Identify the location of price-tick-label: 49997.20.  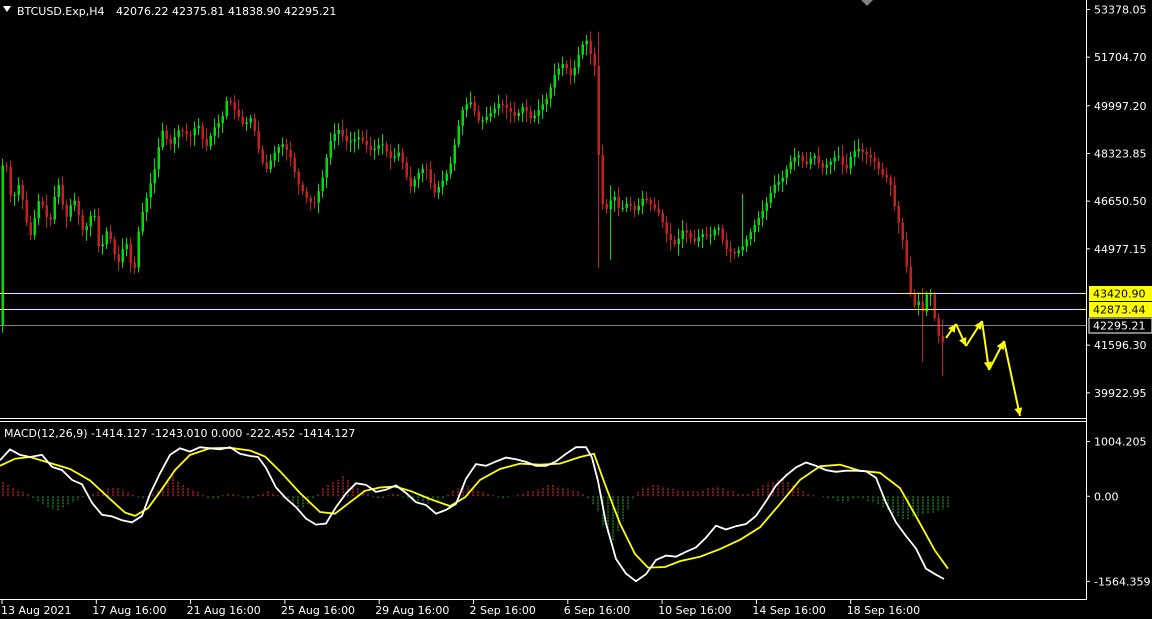
(1120, 106).